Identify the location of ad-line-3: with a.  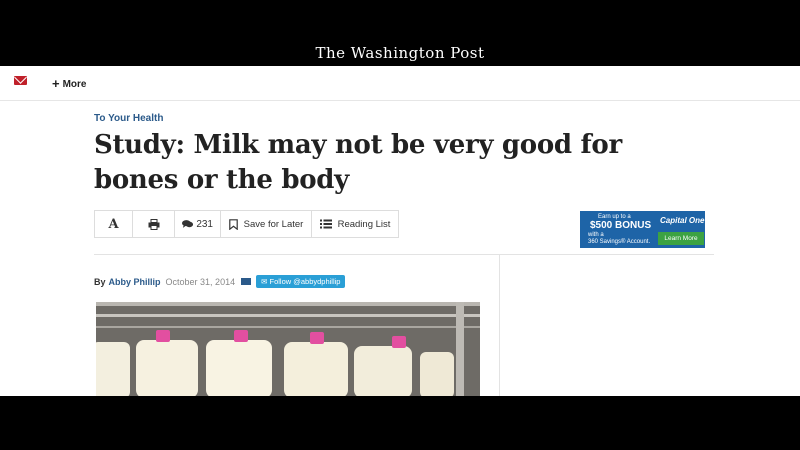
(596, 235).